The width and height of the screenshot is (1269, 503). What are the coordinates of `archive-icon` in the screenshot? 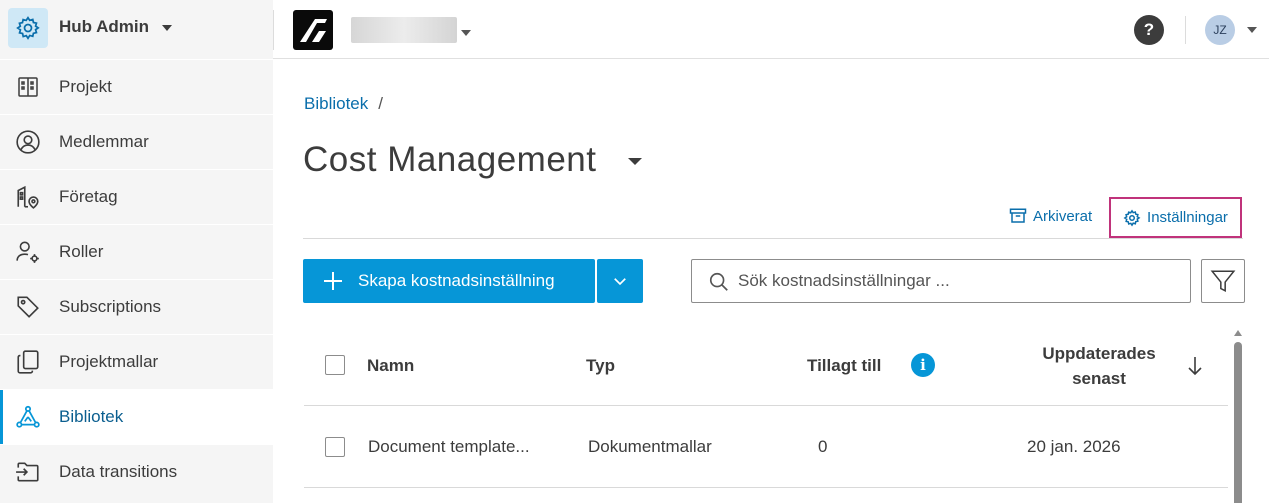 It's located at (1018, 215).